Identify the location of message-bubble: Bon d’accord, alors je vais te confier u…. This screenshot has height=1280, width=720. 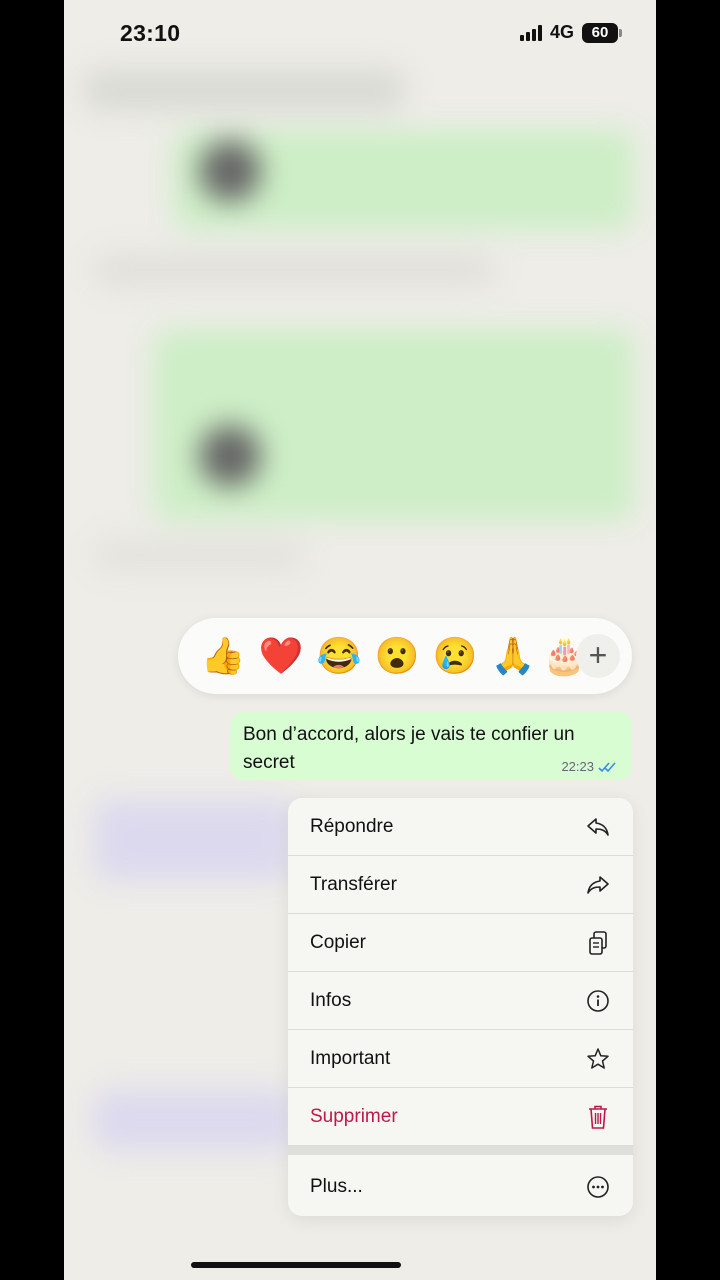
(431, 746).